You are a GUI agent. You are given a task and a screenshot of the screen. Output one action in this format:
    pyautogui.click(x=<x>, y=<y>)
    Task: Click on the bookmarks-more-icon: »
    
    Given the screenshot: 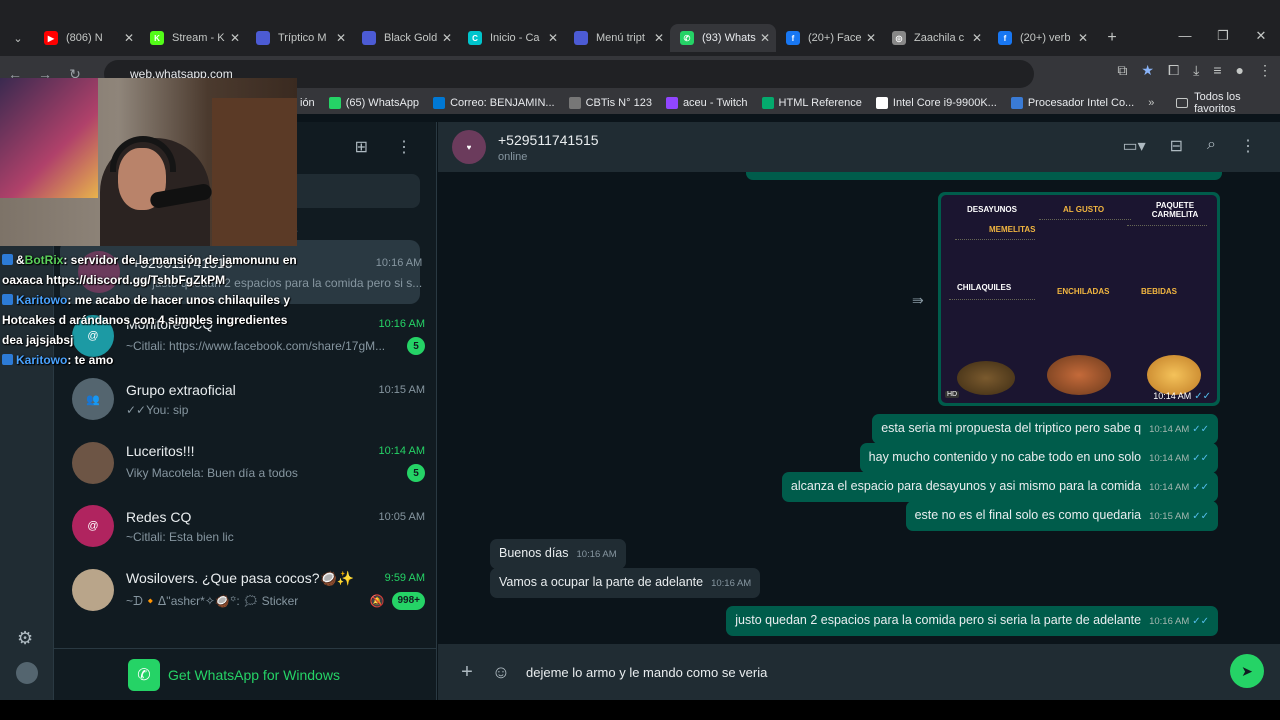 What is the action you would take?
    pyautogui.click(x=1151, y=103)
    